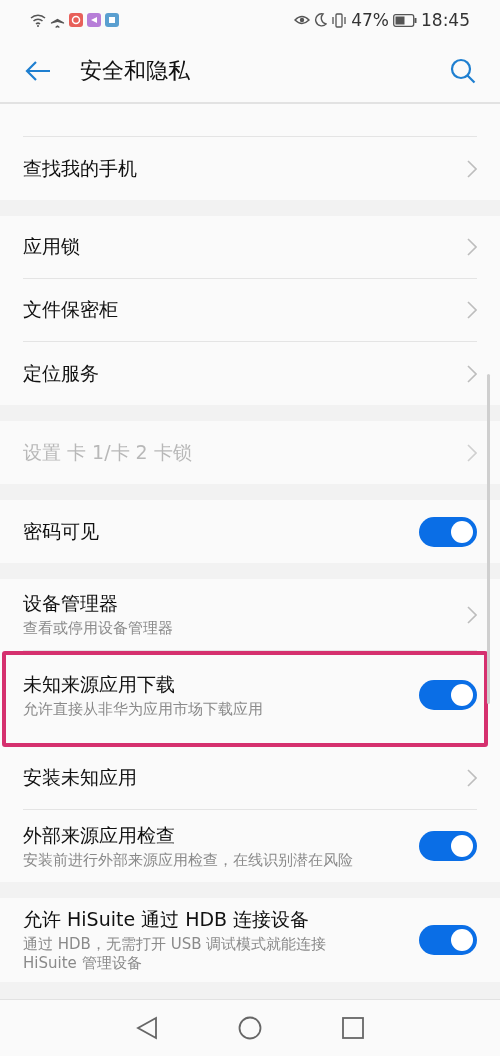 This screenshot has height=1056, width=500. What do you see at coordinates (98, 628) in the screenshot?
I see `row-subtitle: 查看或停用设备管理器` at bounding box center [98, 628].